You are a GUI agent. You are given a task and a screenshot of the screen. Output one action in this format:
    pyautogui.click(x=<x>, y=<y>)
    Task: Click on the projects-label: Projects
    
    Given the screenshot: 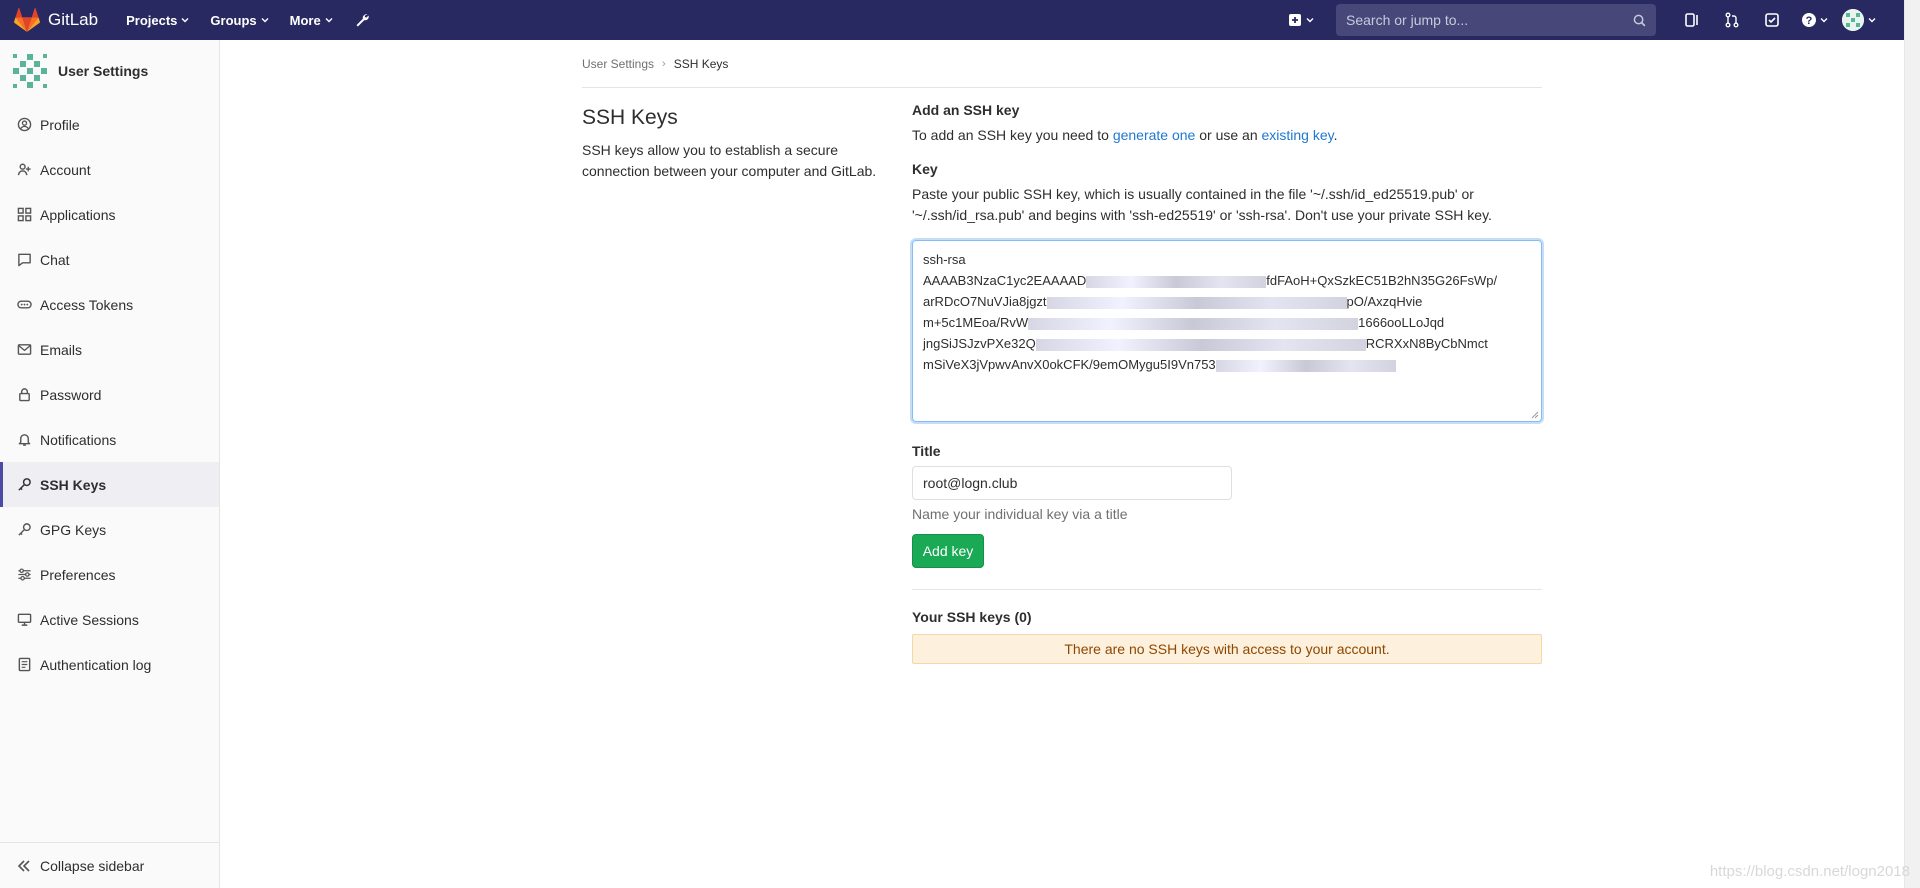 What is the action you would take?
    pyautogui.click(x=152, y=20)
    